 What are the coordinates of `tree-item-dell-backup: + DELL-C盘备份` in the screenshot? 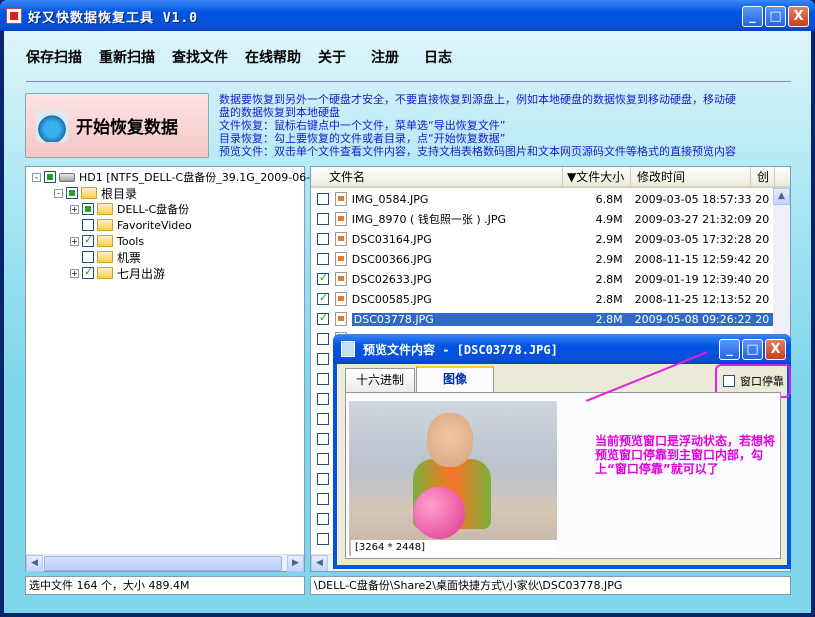 It's located at (129, 209).